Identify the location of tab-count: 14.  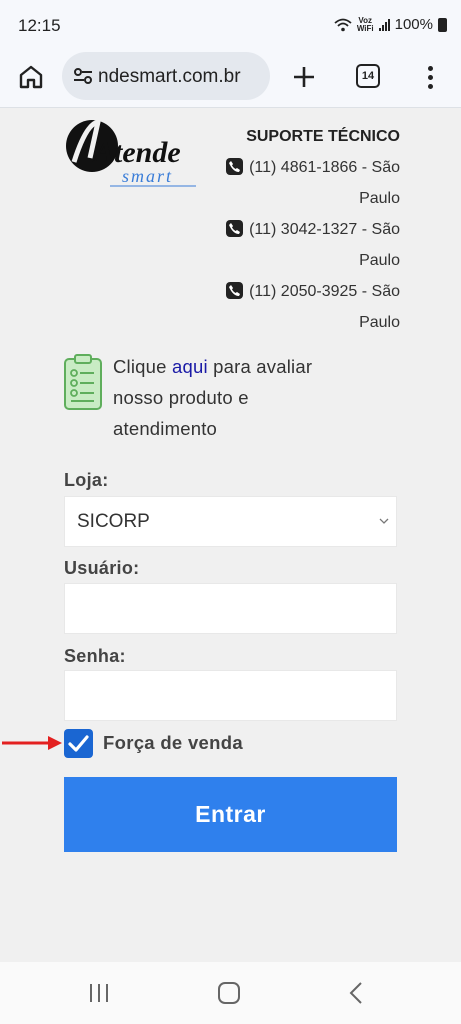
(368, 76).